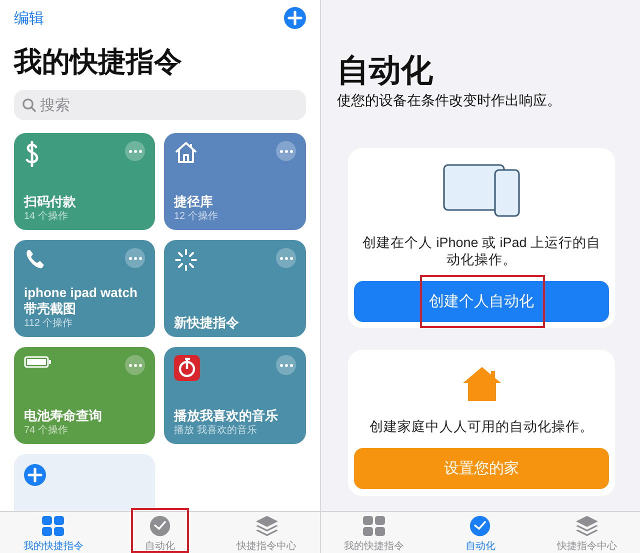 This screenshot has height=553, width=640. I want to click on card-title: 新快捷指令, so click(207, 323).